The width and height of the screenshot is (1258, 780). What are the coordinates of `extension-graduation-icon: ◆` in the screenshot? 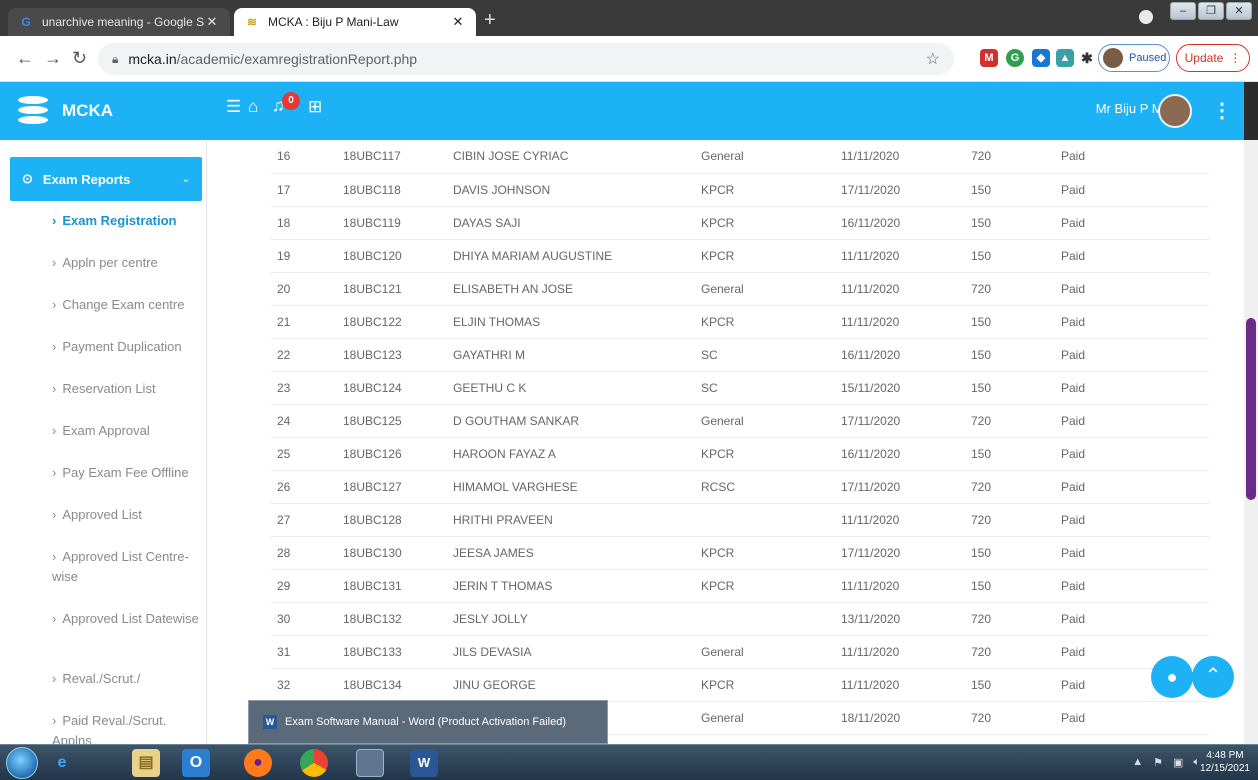 It's located at (1041, 58).